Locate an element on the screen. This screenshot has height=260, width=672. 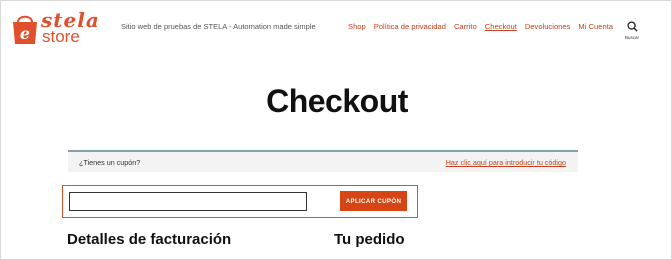
search-button: Buscar is located at coordinates (632, 30).